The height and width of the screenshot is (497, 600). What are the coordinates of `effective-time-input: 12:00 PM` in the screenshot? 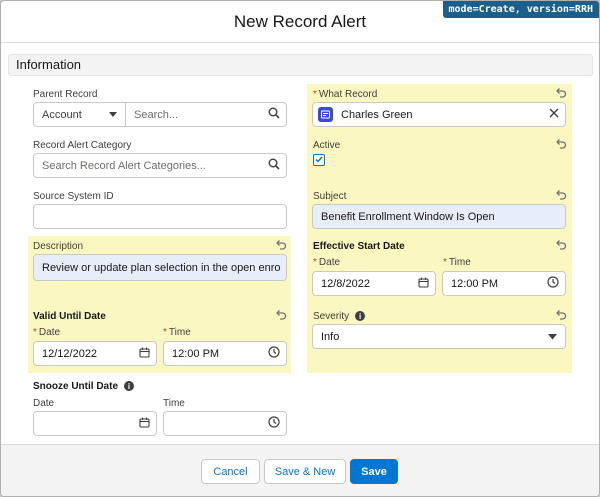 It's located at (504, 283).